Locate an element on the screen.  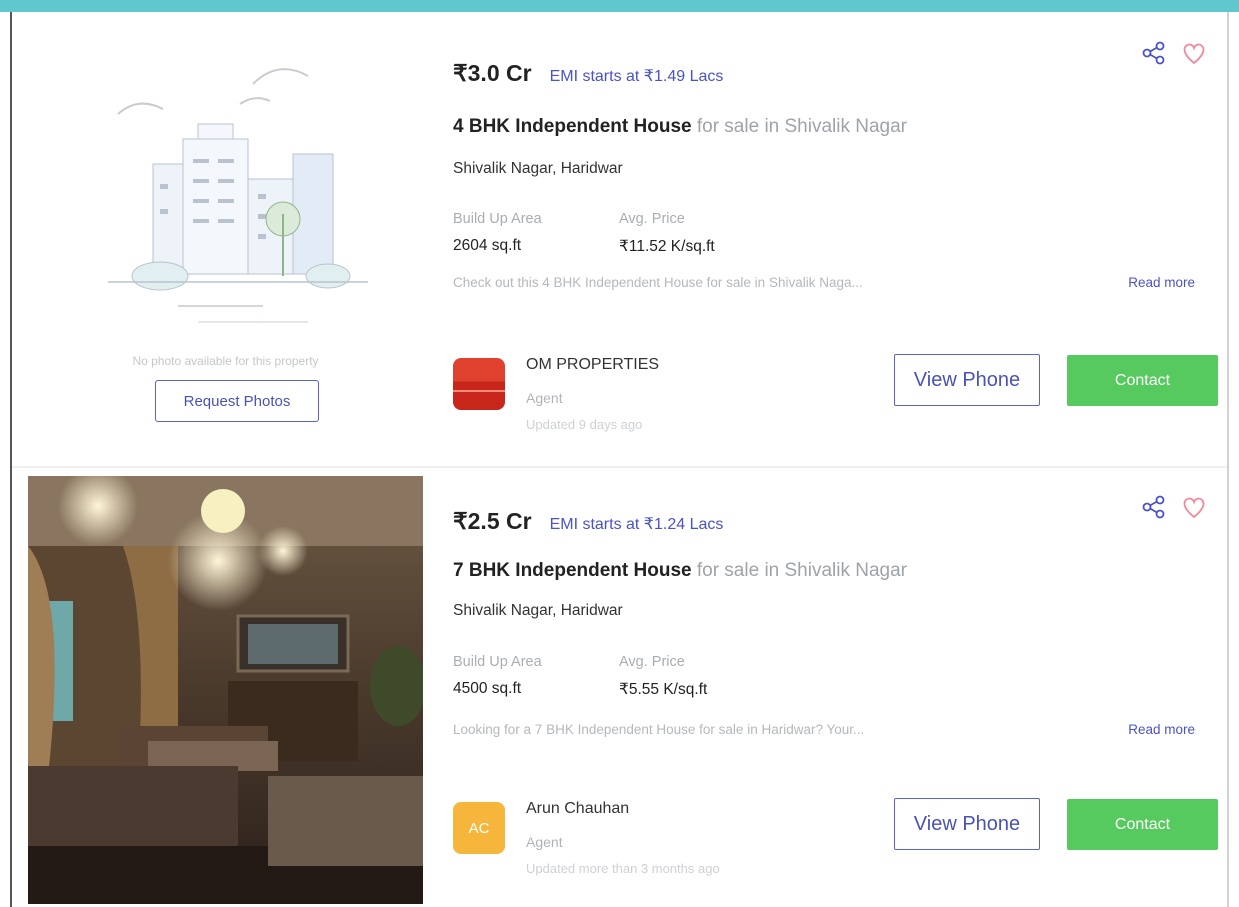
top-accent-bar is located at coordinates (619, 6).